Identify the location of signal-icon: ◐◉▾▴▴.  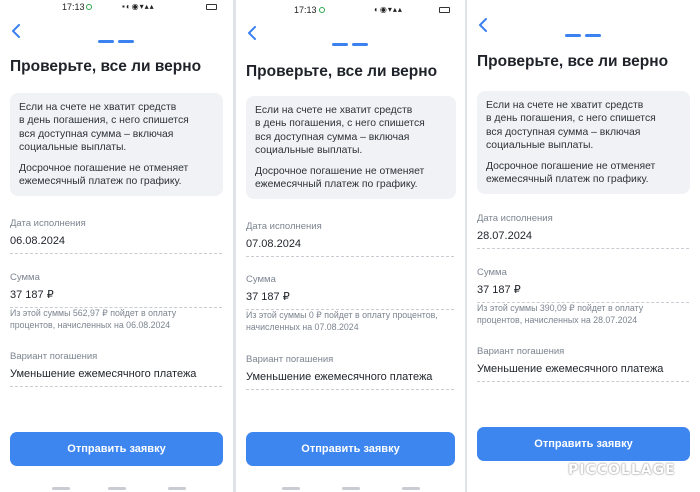
(388, 9).